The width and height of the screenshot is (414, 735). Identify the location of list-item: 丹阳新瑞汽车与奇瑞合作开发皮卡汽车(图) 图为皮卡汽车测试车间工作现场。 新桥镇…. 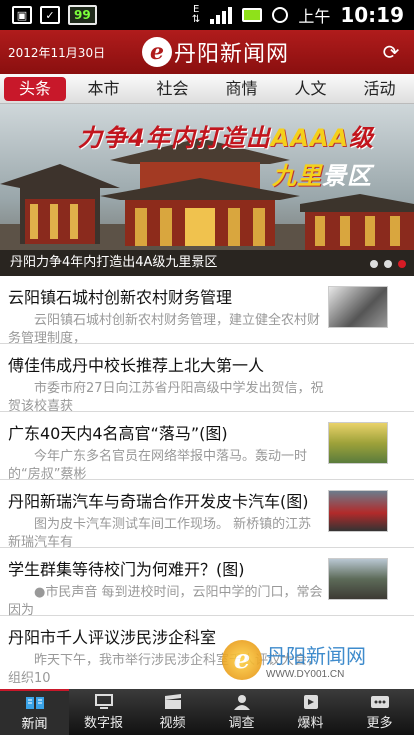
(207, 515).